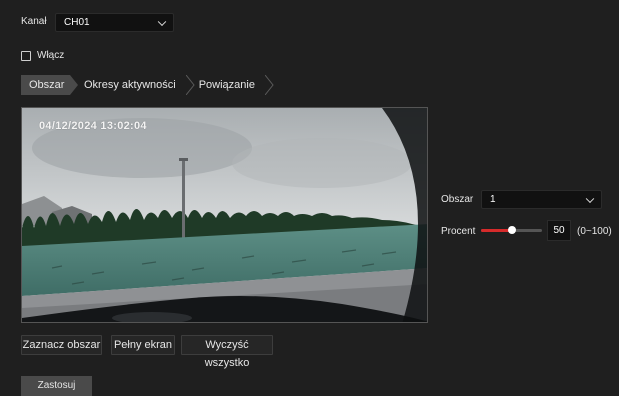 The image size is (619, 396). What do you see at coordinates (34, 21) in the screenshot?
I see `channel-label: Kanał` at bounding box center [34, 21].